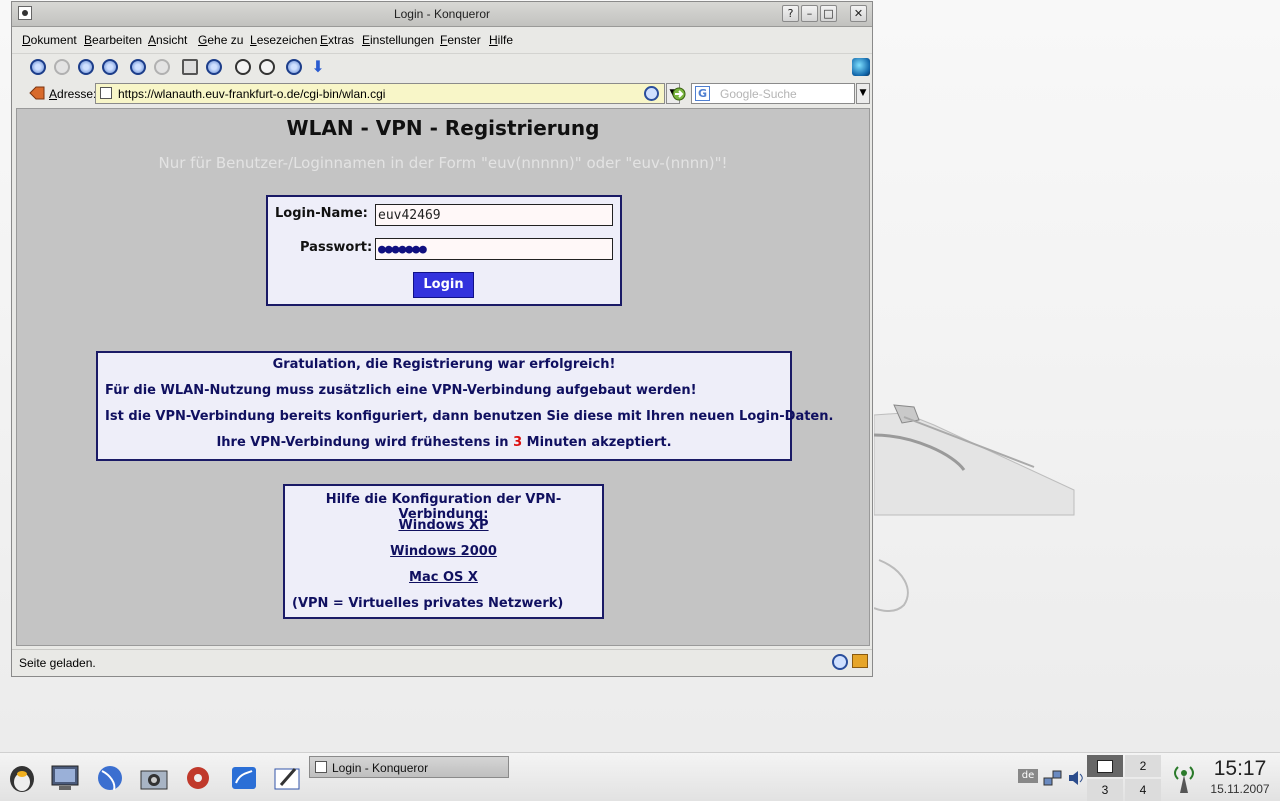 This screenshot has width=1280, height=801. Describe the element at coordinates (460, 40) in the screenshot. I see `menu-fenster: Fenster` at that location.